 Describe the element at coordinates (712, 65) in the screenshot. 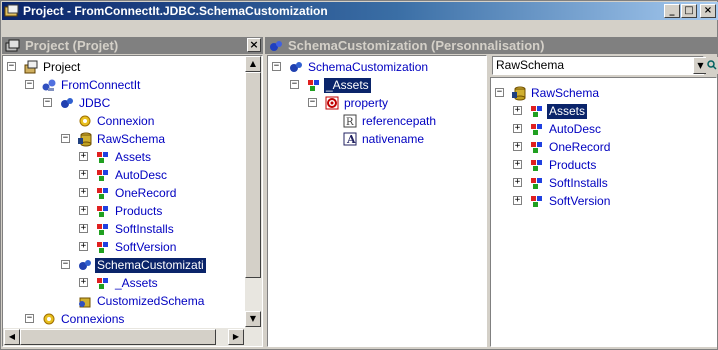

I see `search-tool-button` at that location.